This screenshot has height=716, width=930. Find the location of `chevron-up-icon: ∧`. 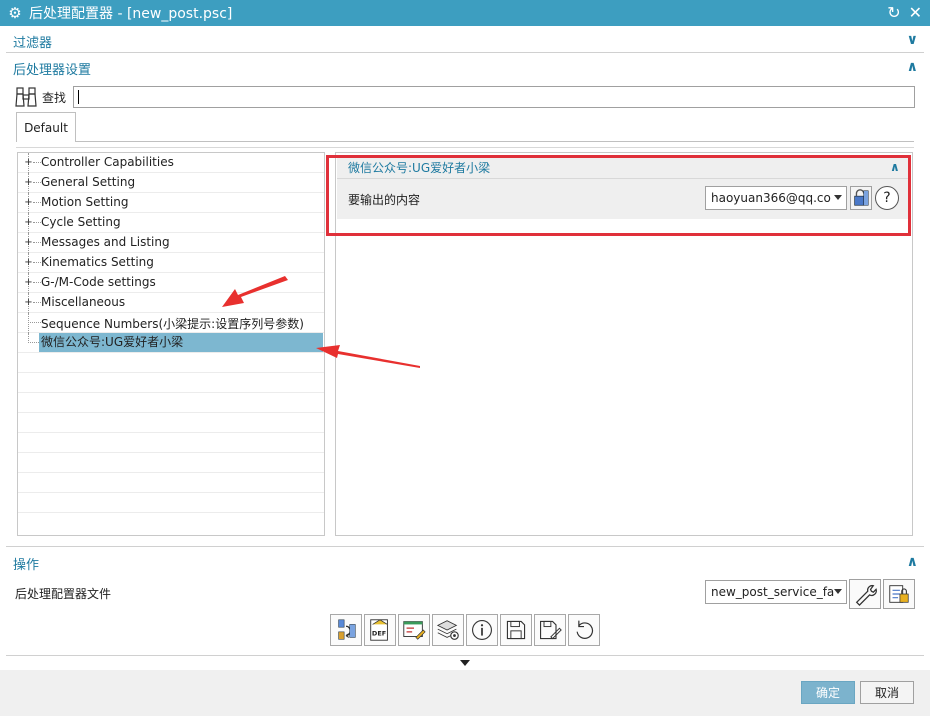

chevron-up-icon: ∧ is located at coordinates (912, 562).